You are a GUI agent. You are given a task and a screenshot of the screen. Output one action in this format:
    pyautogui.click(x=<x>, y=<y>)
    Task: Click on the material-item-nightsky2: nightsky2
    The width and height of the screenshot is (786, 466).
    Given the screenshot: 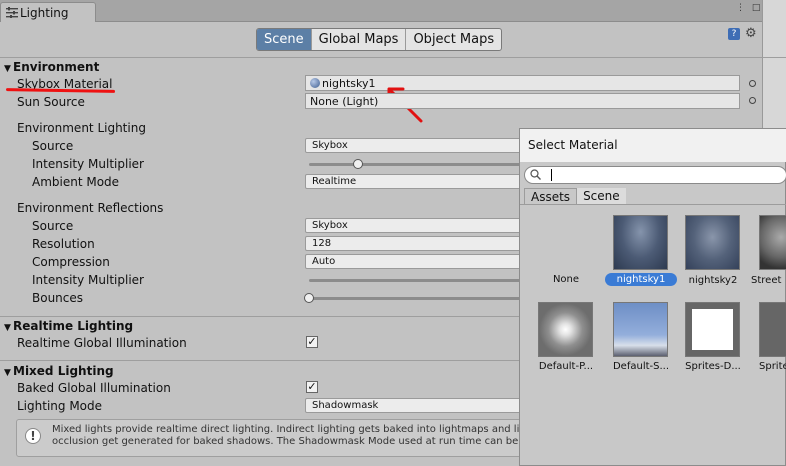 What is the action you would take?
    pyautogui.click(x=713, y=280)
    